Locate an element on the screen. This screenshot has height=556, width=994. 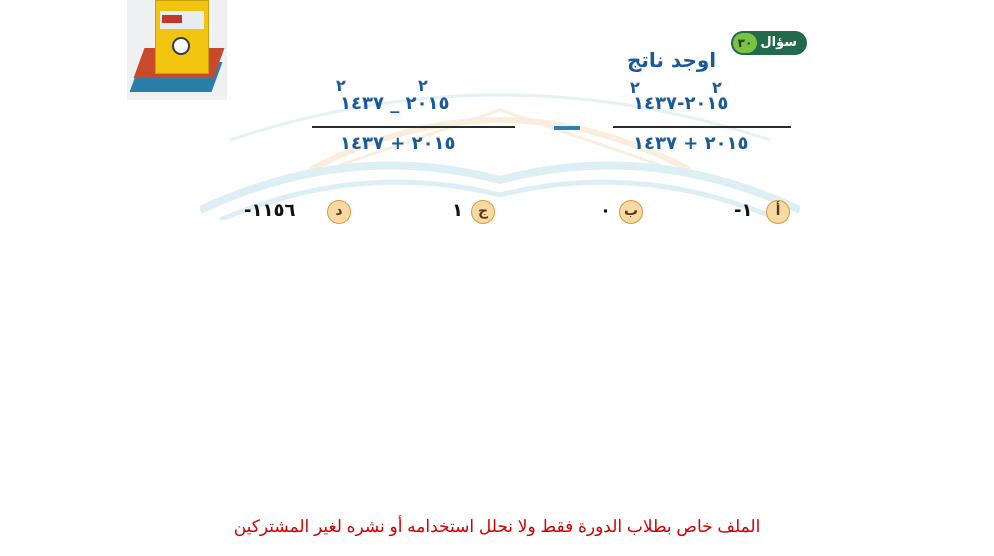
question-badge: سؤال ٣٠ is located at coordinates (769, 43).